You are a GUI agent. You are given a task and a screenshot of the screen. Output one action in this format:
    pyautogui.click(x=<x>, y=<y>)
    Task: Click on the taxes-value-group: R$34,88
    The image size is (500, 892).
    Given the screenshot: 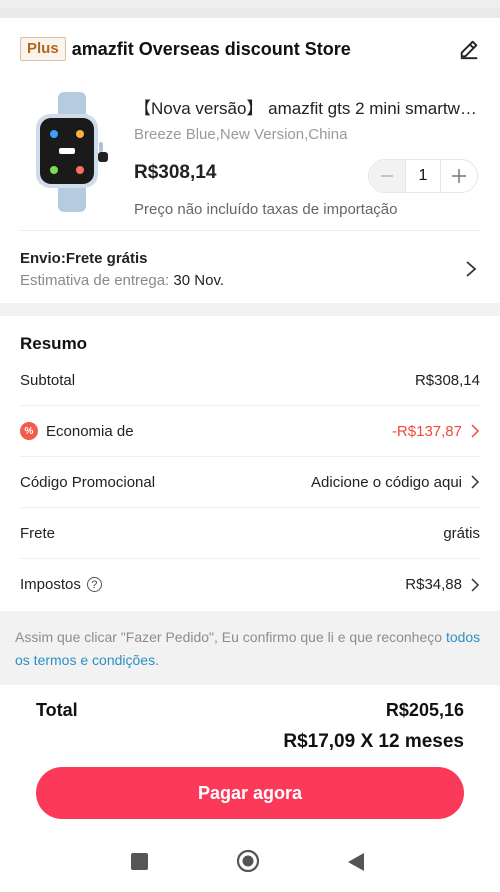 What is the action you would take?
    pyautogui.click(x=442, y=584)
    